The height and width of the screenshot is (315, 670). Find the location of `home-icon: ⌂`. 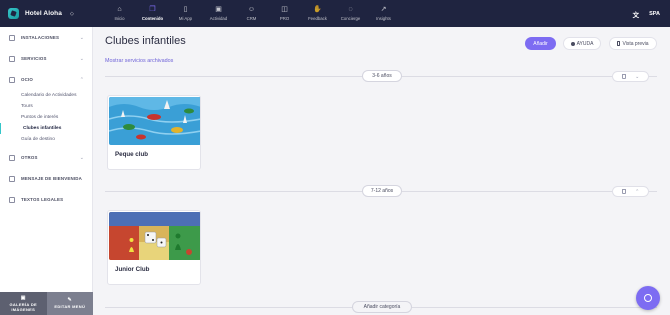

home-icon: ⌂ is located at coordinates (119, 9).